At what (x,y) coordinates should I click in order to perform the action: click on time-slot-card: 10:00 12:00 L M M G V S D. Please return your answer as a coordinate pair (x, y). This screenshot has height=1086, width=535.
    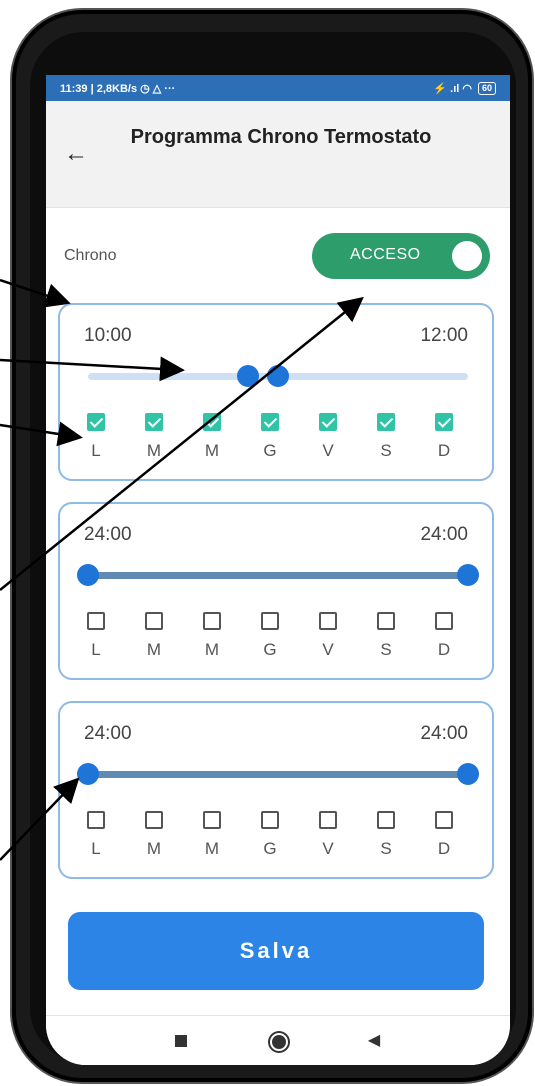
    Looking at the image, I should click on (276, 392).